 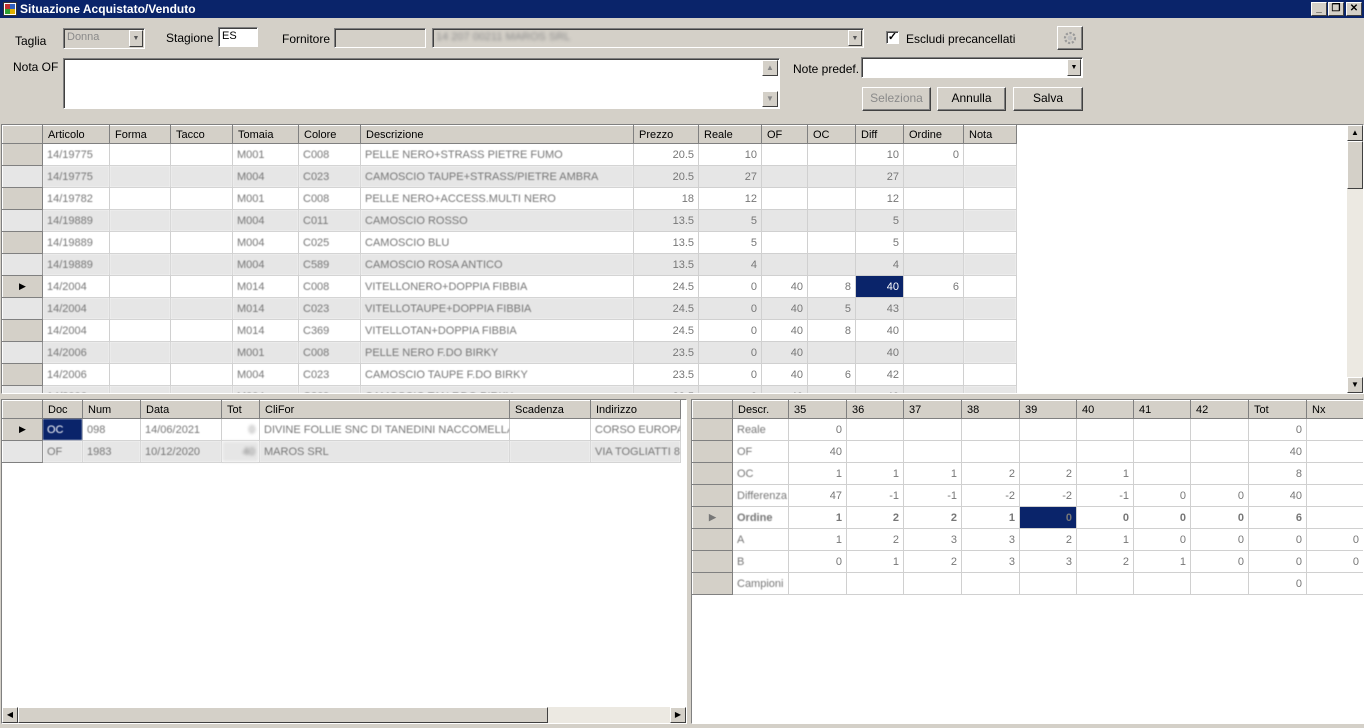 I want to click on table-cell: MAROS SRL, so click(x=384, y=451).